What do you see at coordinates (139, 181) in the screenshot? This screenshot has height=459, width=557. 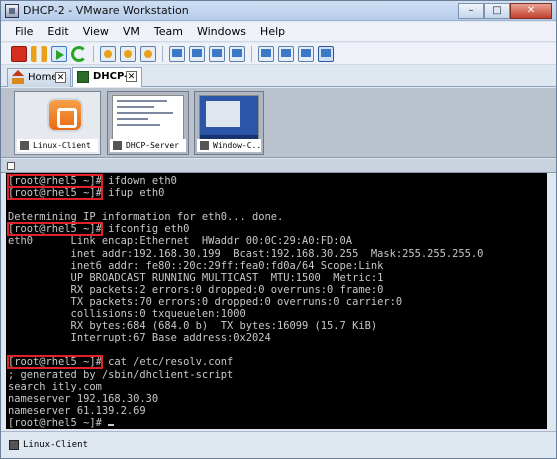 I see `shell-command: ifdown eth0` at bounding box center [139, 181].